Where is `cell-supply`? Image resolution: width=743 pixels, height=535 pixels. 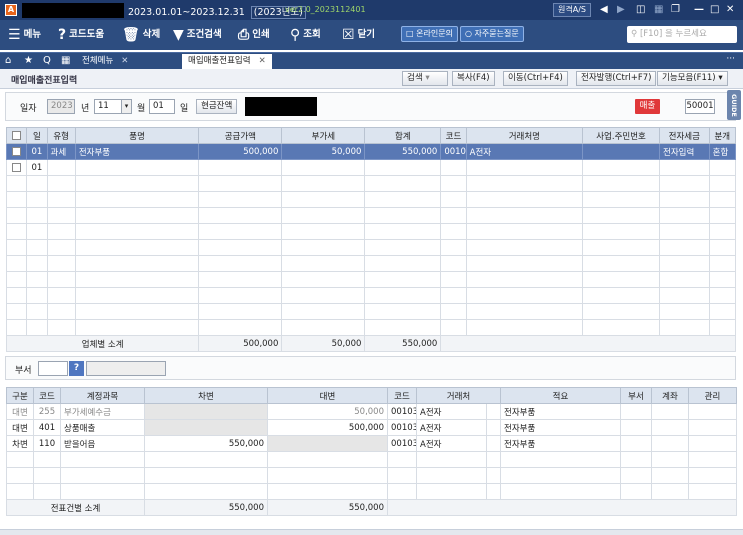
cell-supply is located at coordinates (240, 167).